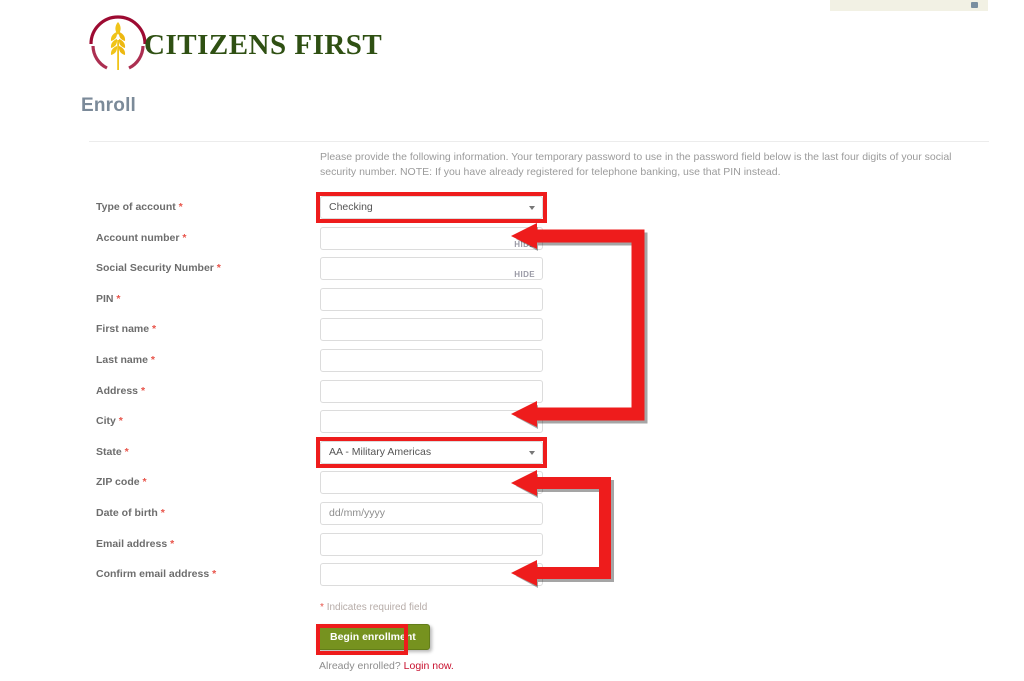 The height and width of the screenshot is (681, 1024). What do you see at coordinates (429, 666) in the screenshot?
I see `login-now-link: Login now.` at bounding box center [429, 666].